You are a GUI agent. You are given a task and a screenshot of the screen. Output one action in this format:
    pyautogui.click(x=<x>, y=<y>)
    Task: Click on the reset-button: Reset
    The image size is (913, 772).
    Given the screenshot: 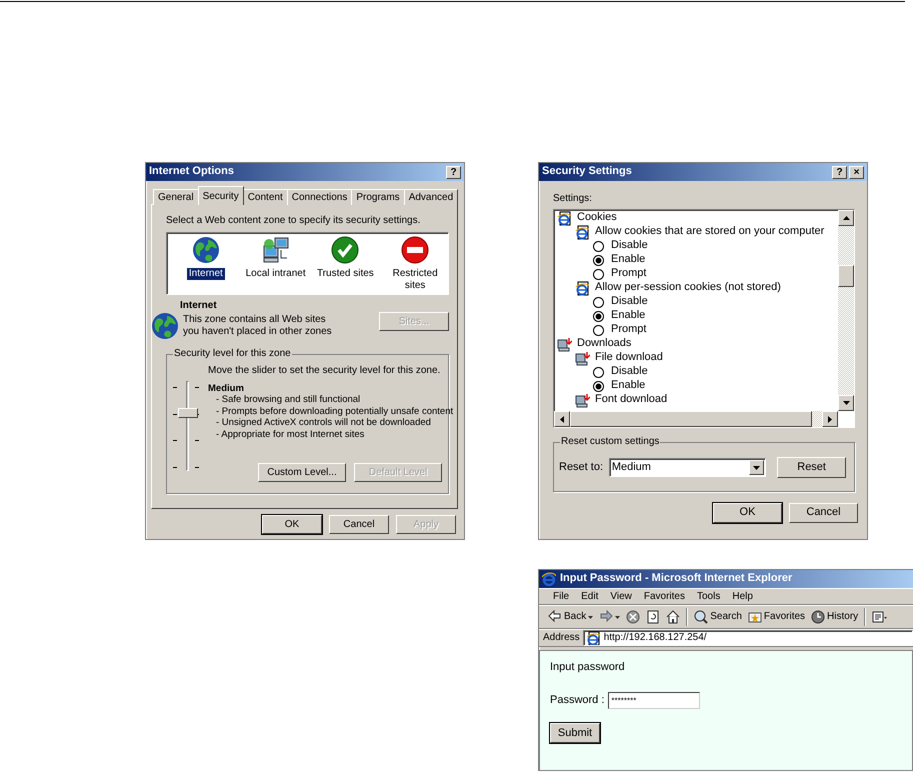 What is the action you would take?
    pyautogui.click(x=811, y=467)
    